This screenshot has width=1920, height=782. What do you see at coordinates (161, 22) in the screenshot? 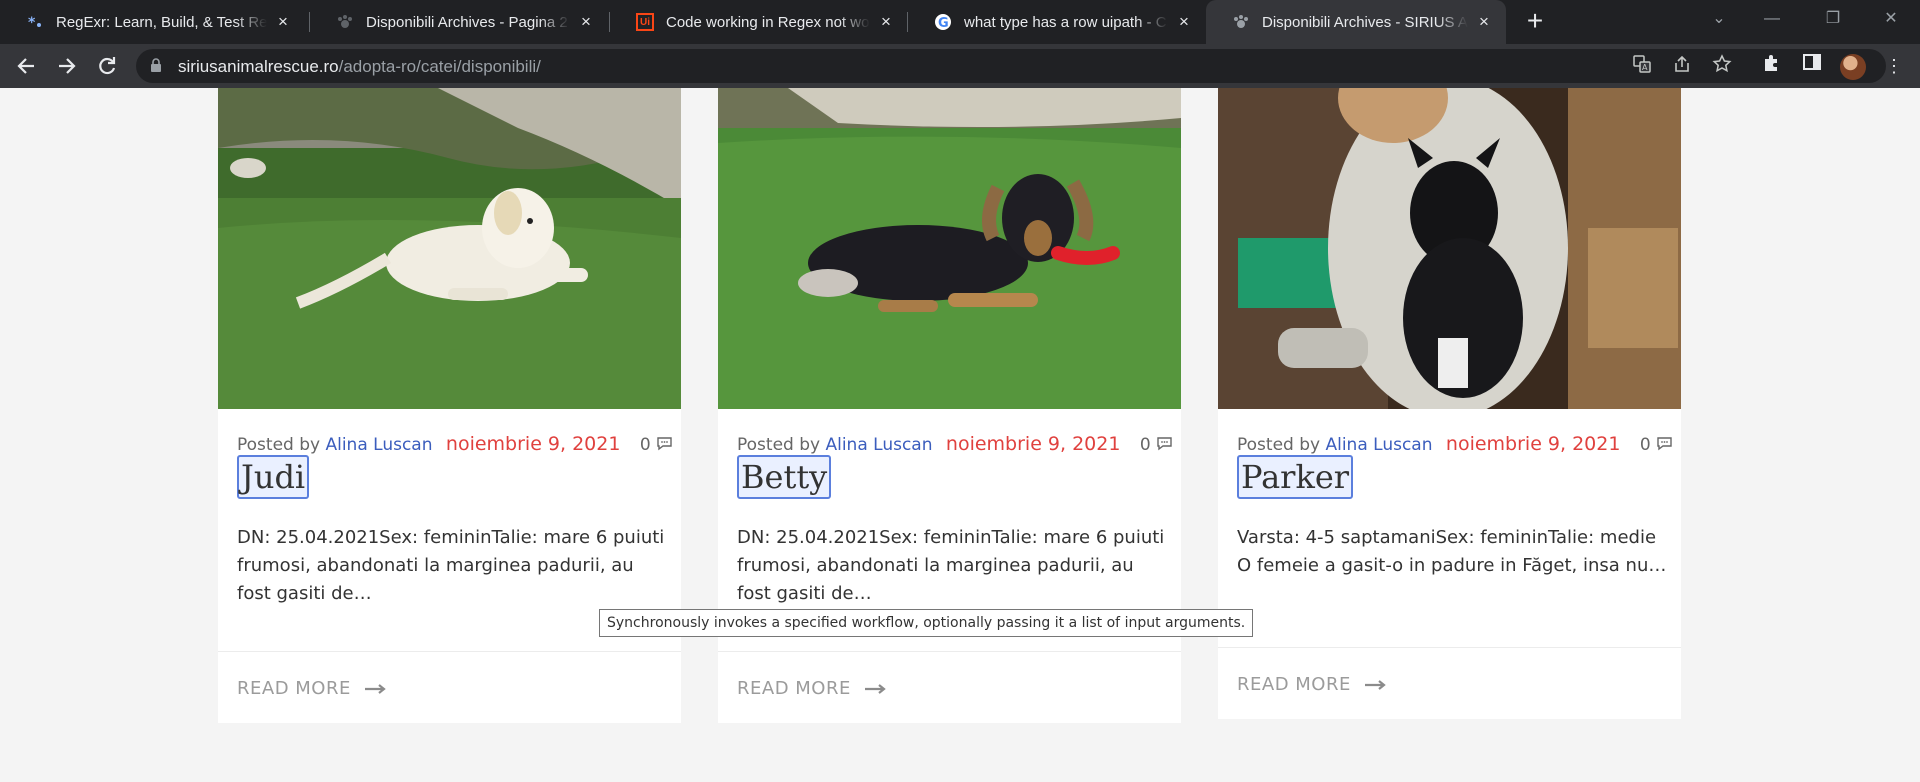
I see `tab-title: RegExr: Learn, Build, & Test RegEx` at bounding box center [161, 22].